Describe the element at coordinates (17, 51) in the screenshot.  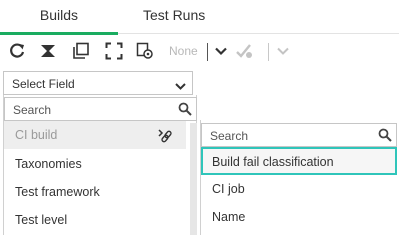
I see `refresh-icon` at that location.